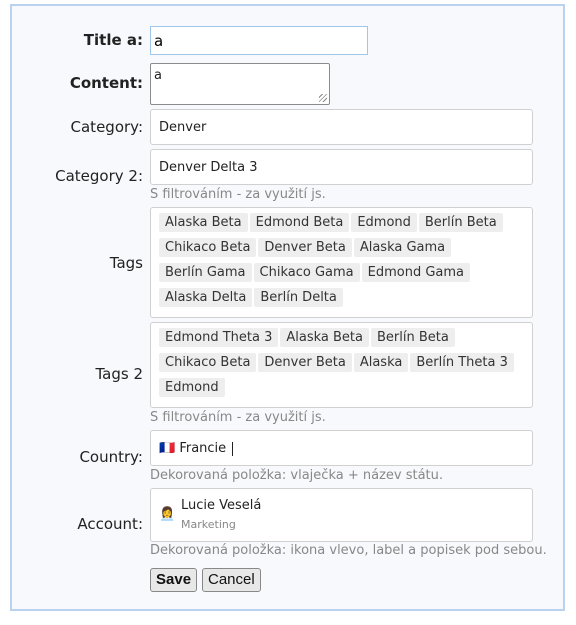 The height and width of the screenshot is (625, 576). Describe the element at coordinates (341, 127) in the screenshot. I see `category-select: Denver` at that location.